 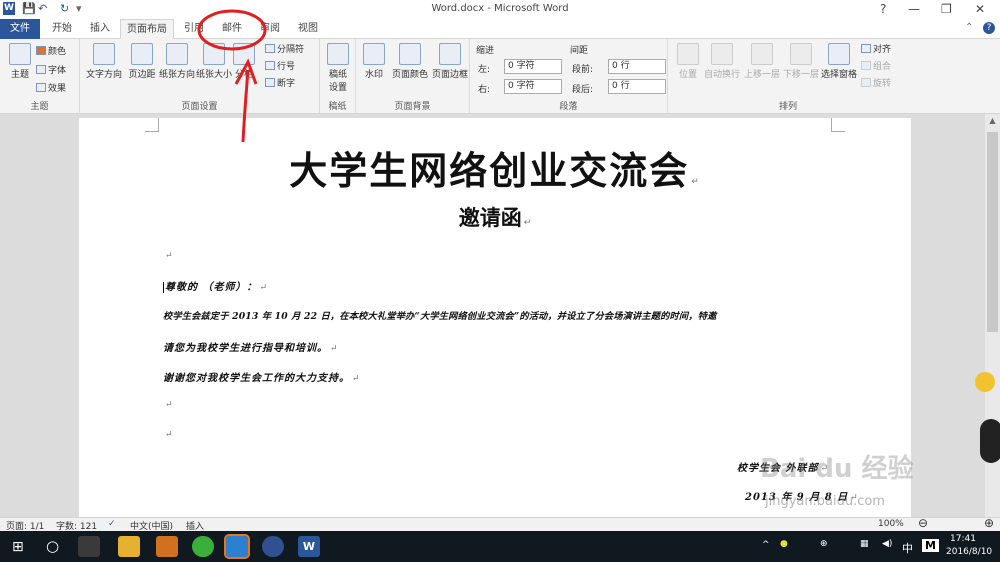 I want to click on task-view-icon, so click(x=89, y=546).